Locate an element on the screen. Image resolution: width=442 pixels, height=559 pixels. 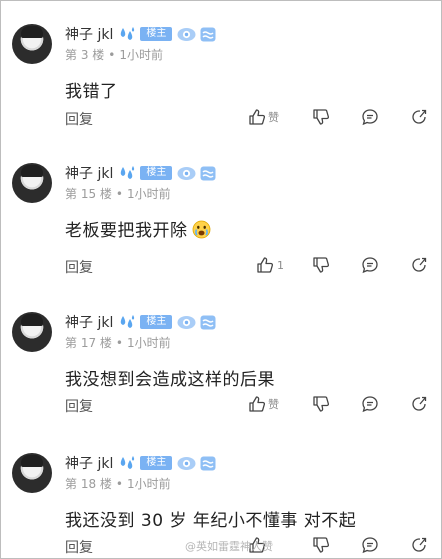
floor-number: 第 17 楼 is located at coordinates (88, 343).